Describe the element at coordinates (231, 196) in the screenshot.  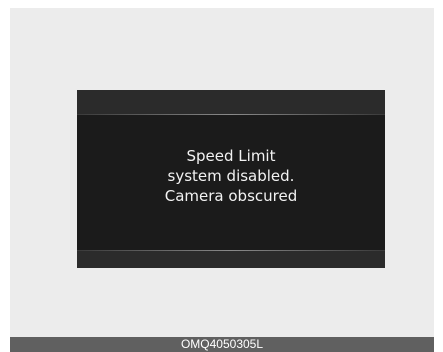
I see `warning-message-line-3: Camera obscured` at that location.